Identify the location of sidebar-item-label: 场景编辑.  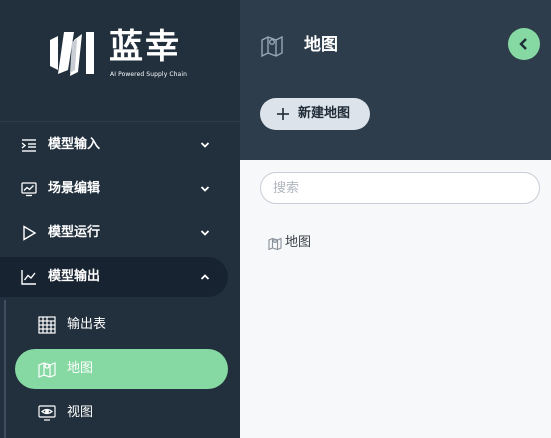
(74, 188).